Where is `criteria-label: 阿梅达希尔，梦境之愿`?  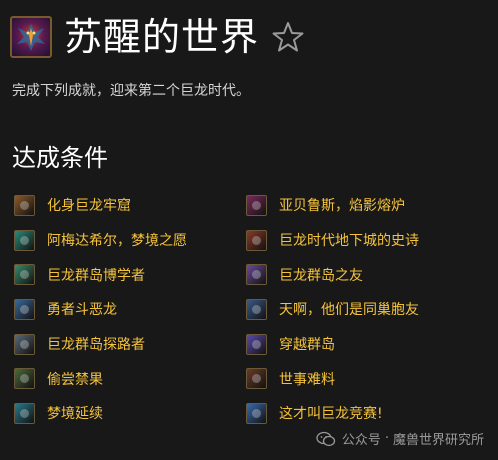
criteria-label: 阿梅达希尔，梦境之愿 is located at coordinates (117, 240).